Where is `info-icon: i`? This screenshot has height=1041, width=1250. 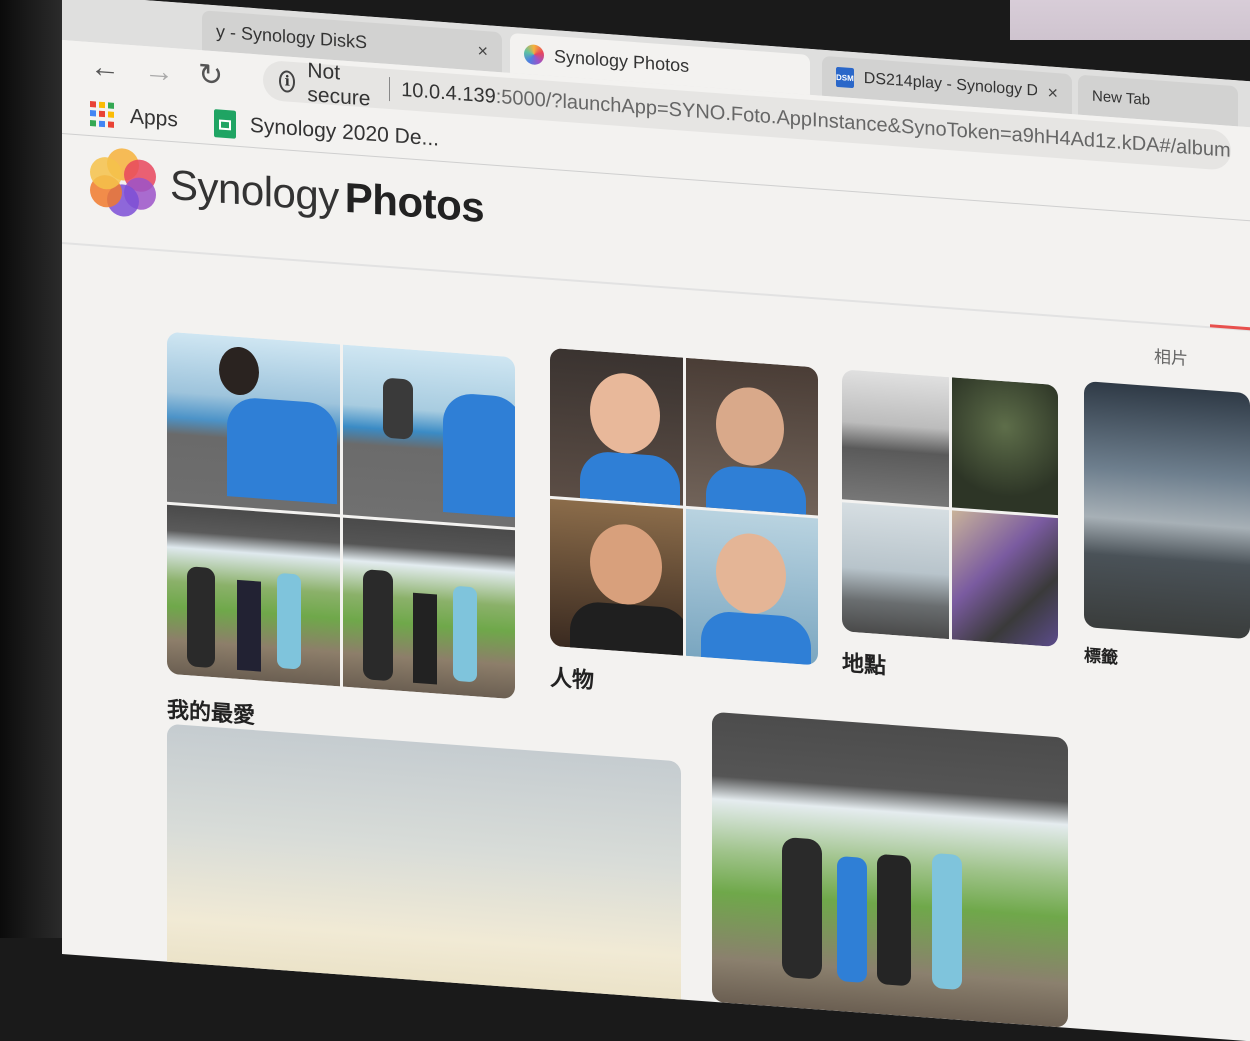 info-icon: i is located at coordinates (287, 81).